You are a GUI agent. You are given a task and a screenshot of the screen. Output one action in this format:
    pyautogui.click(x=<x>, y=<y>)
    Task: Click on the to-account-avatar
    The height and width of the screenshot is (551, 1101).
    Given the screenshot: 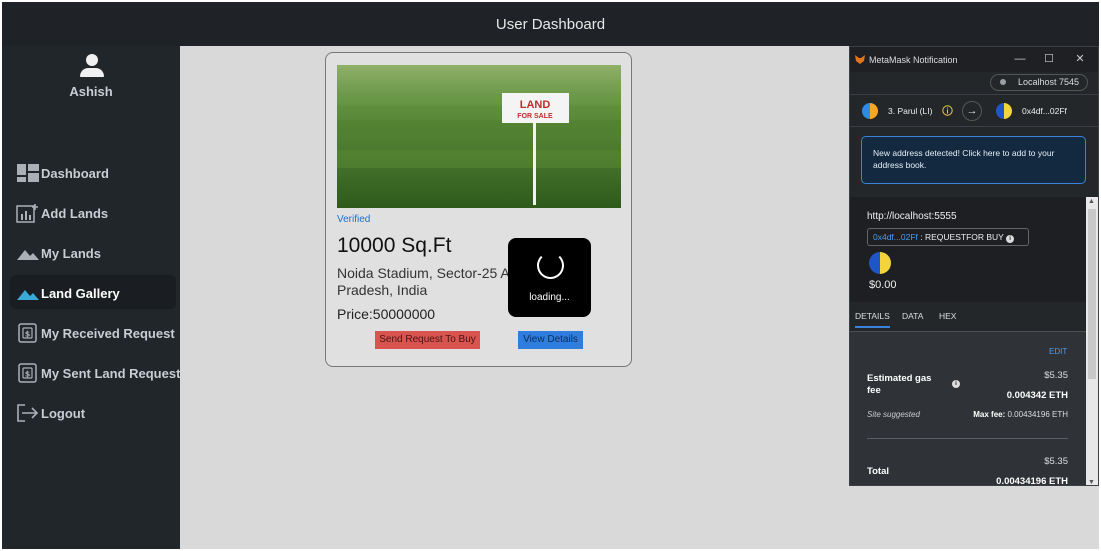 What is the action you would take?
    pyautogui.click(x=1004, y=111)
    